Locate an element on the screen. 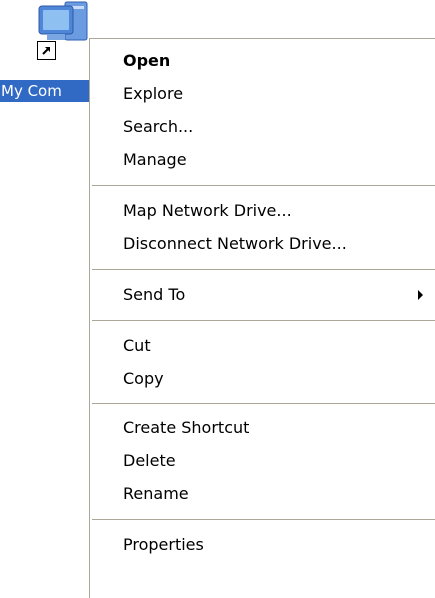 The image size is (435, 598). menu-item-cut: Cut is located at coordinates (262, 345).